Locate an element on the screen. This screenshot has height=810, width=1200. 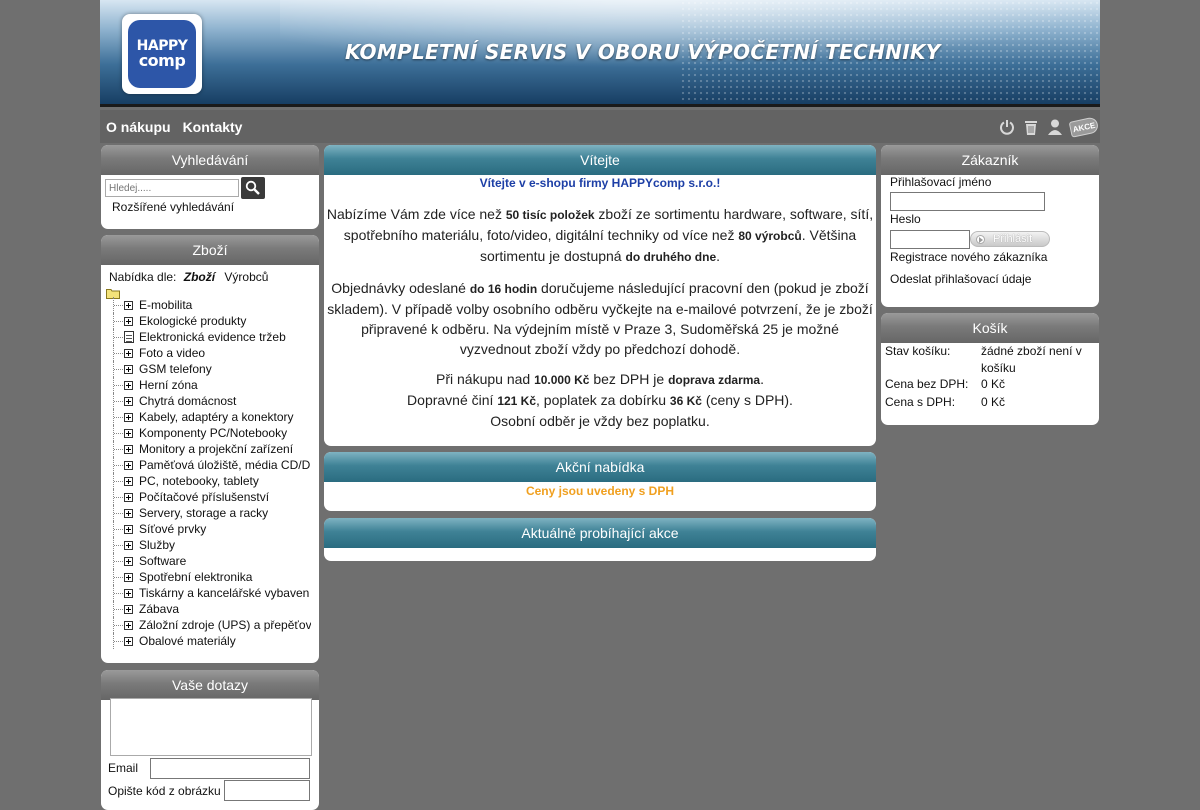
promotions-box: Aktuálně probíhající akce is located at coordinates (600, 539).